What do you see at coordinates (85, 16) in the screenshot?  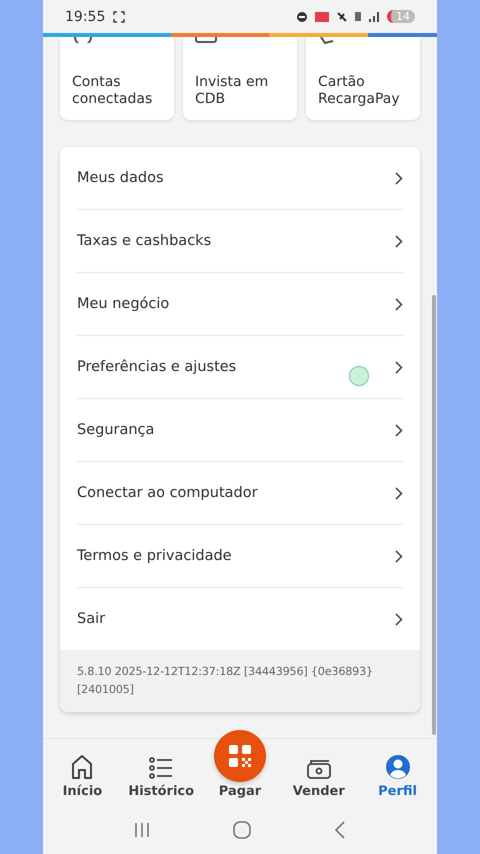 I see `status-time: 19:55` at bounding box center [85, 16].